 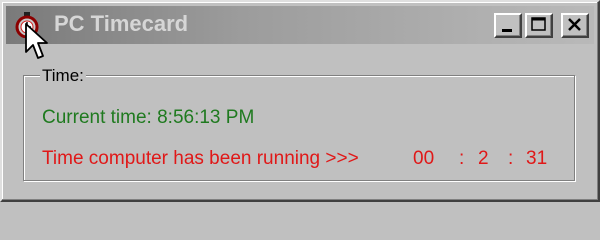 I want to click on close-icon, so click(x=574, y=24).